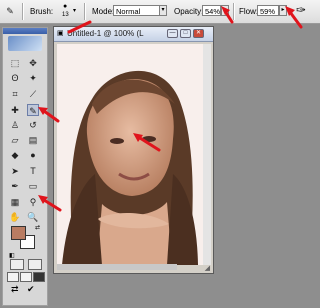  I want to click on history-brush-icon: ↺, so click(33, 125).